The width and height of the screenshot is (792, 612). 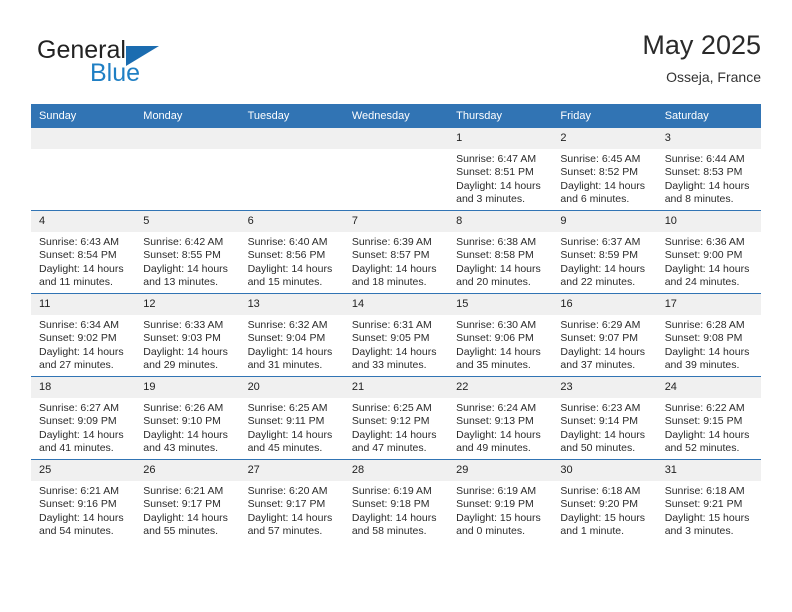 What do you see at coordinates (182, 338) in the screenshot?
I see `sunset-text: Sunset: 9:03 PM` at bounding box center [182, 338].